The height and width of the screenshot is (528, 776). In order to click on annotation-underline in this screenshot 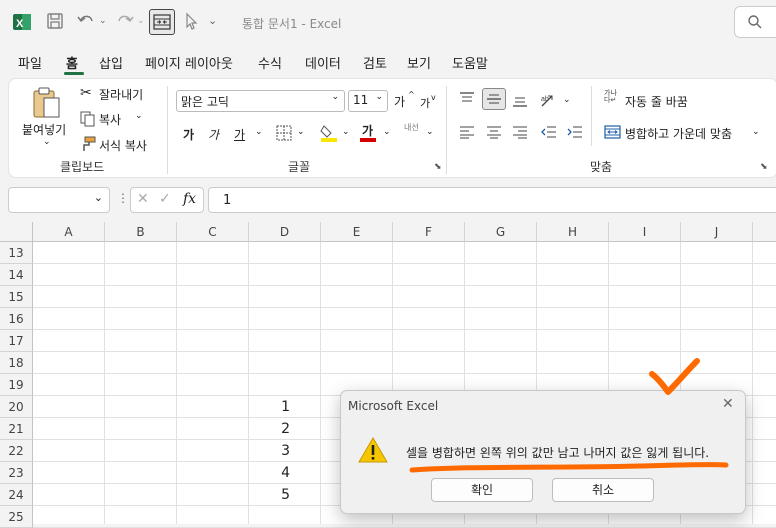, I will do `click(569, 467)`.